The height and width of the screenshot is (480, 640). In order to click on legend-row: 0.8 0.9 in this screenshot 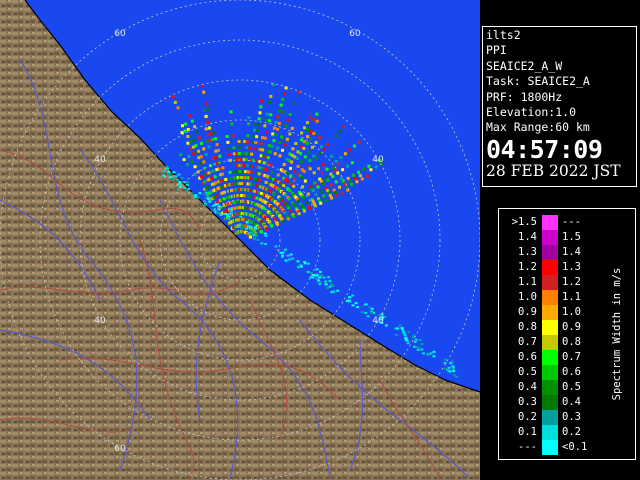, I will do `click(549, 327)`.